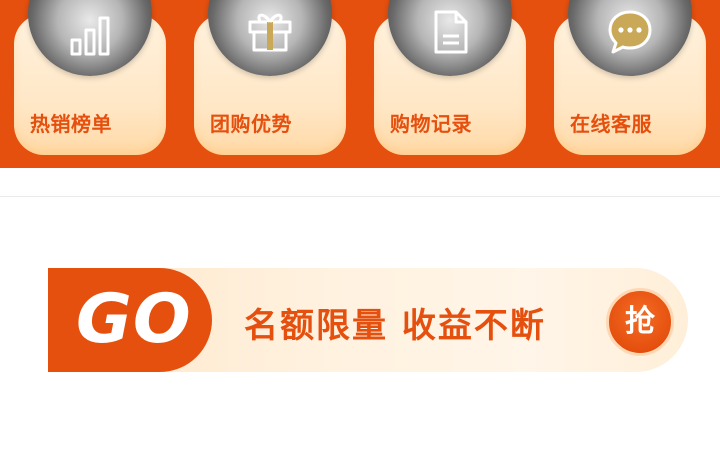 Image resolution: width=720 pixels, height=450 pixels. What do you see at coordinates (451, 32) in the screenshot?
I see `document-icon` at bounding box center [451, 32].